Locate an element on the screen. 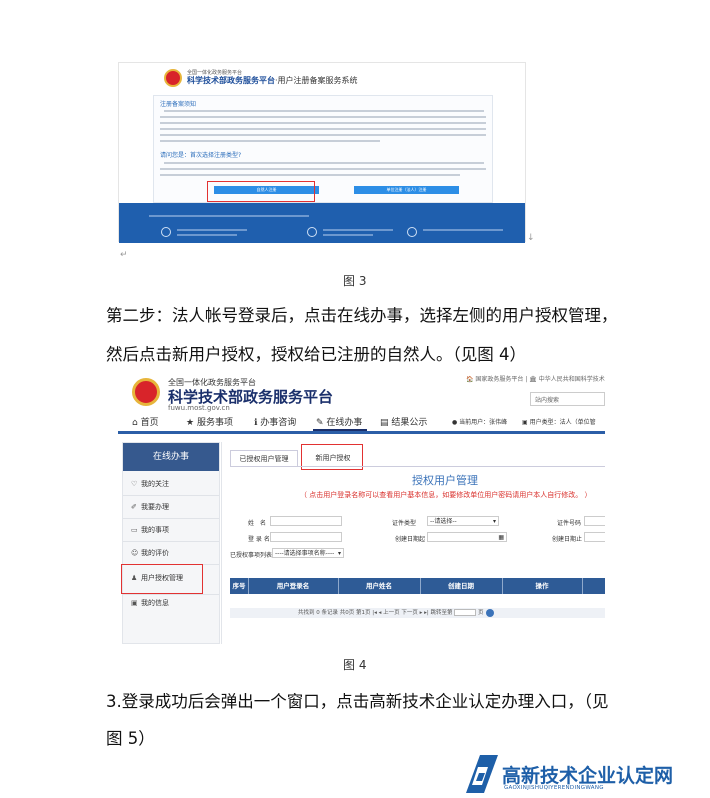 This screenshot has width=710, height=798. authorized-items-select: ----请选择事项名称---- ▾ is located at coordinates (308, 553).